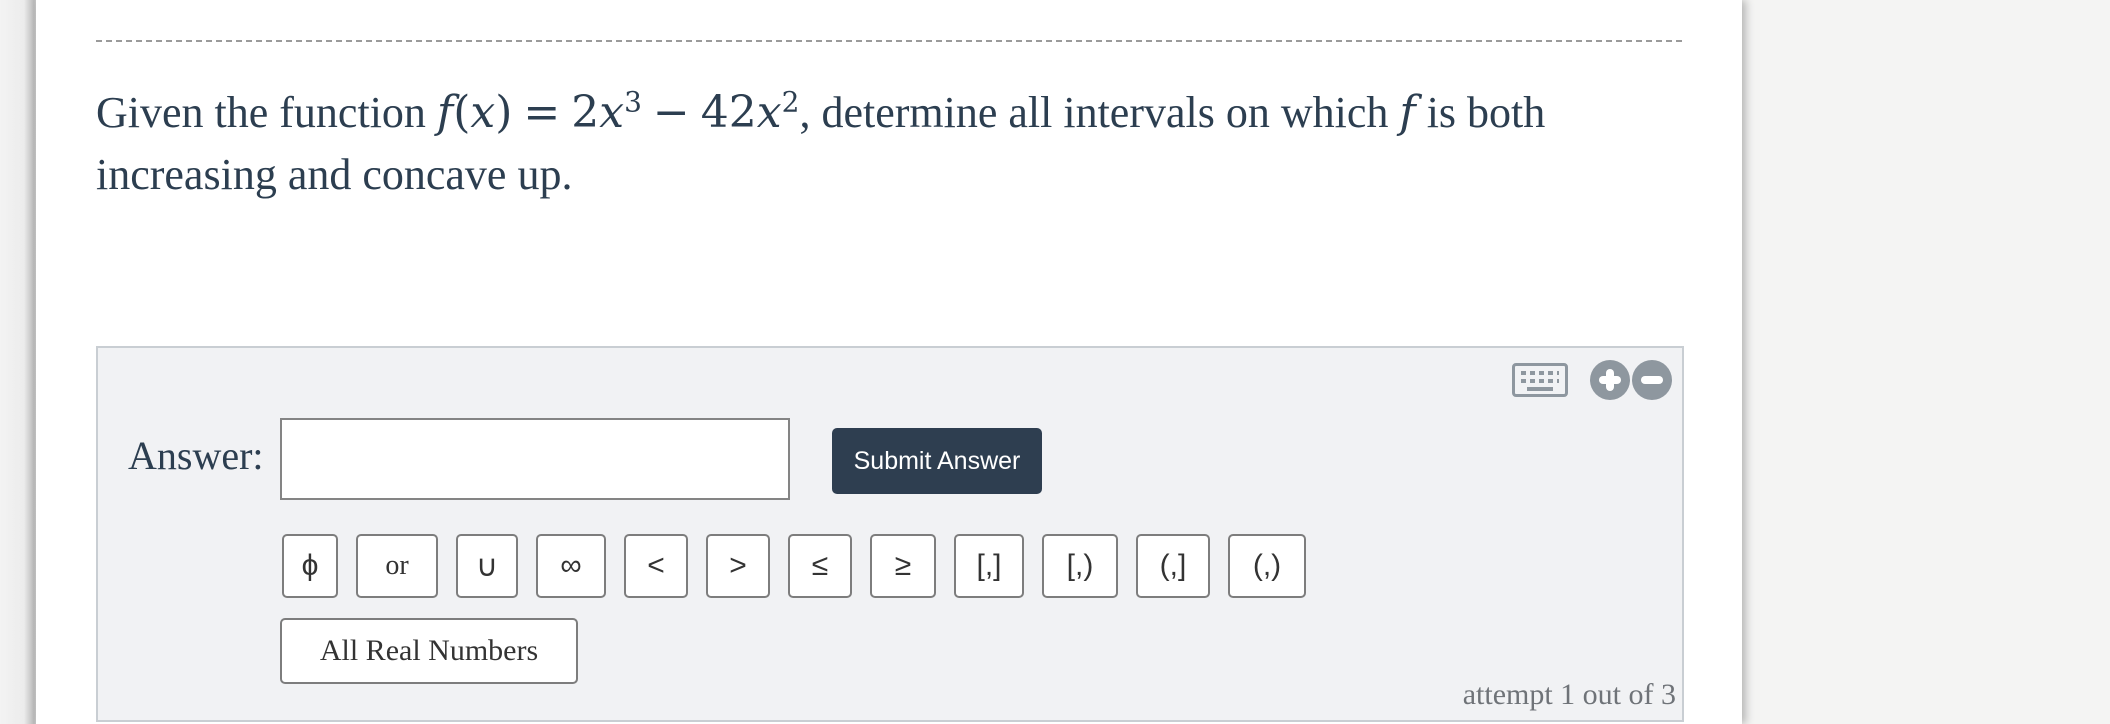  What do you see at coordinates (671, 112) in the screenshot?
I see `math-minus: −` at bounding box center [671, 112].